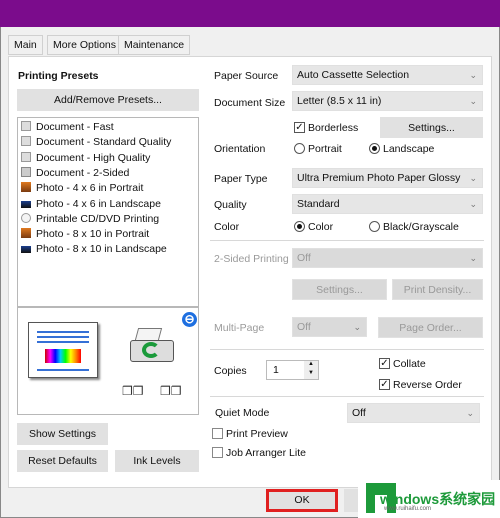  I want to click on portrait-radio, so click(299, 148).